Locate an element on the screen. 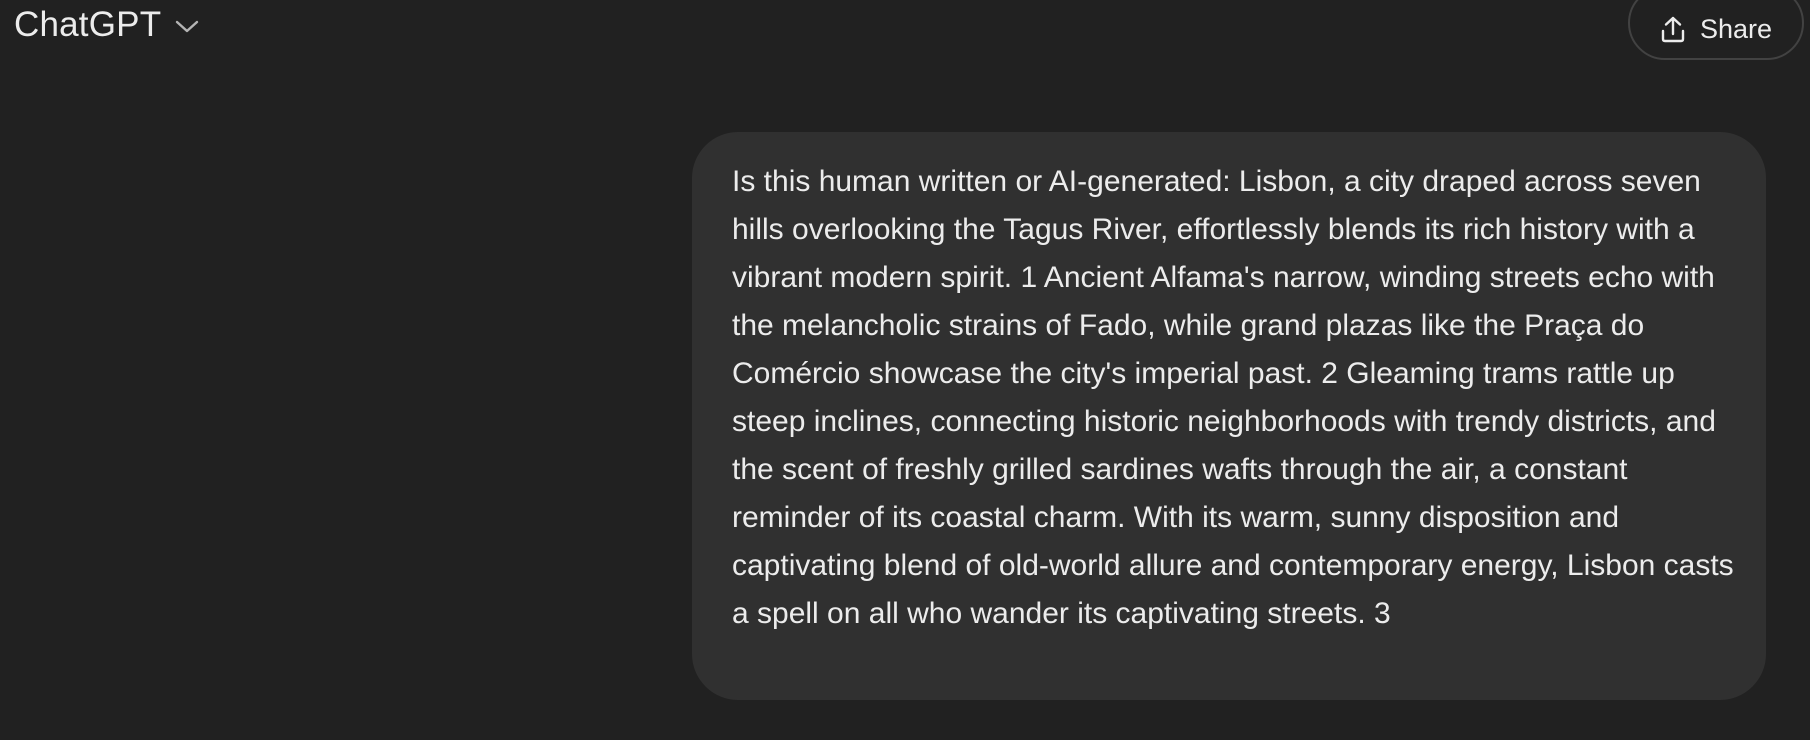 The height and width of the screenshot is (740, 1810). chevron-down-icon is located at coordinates (187, 27).